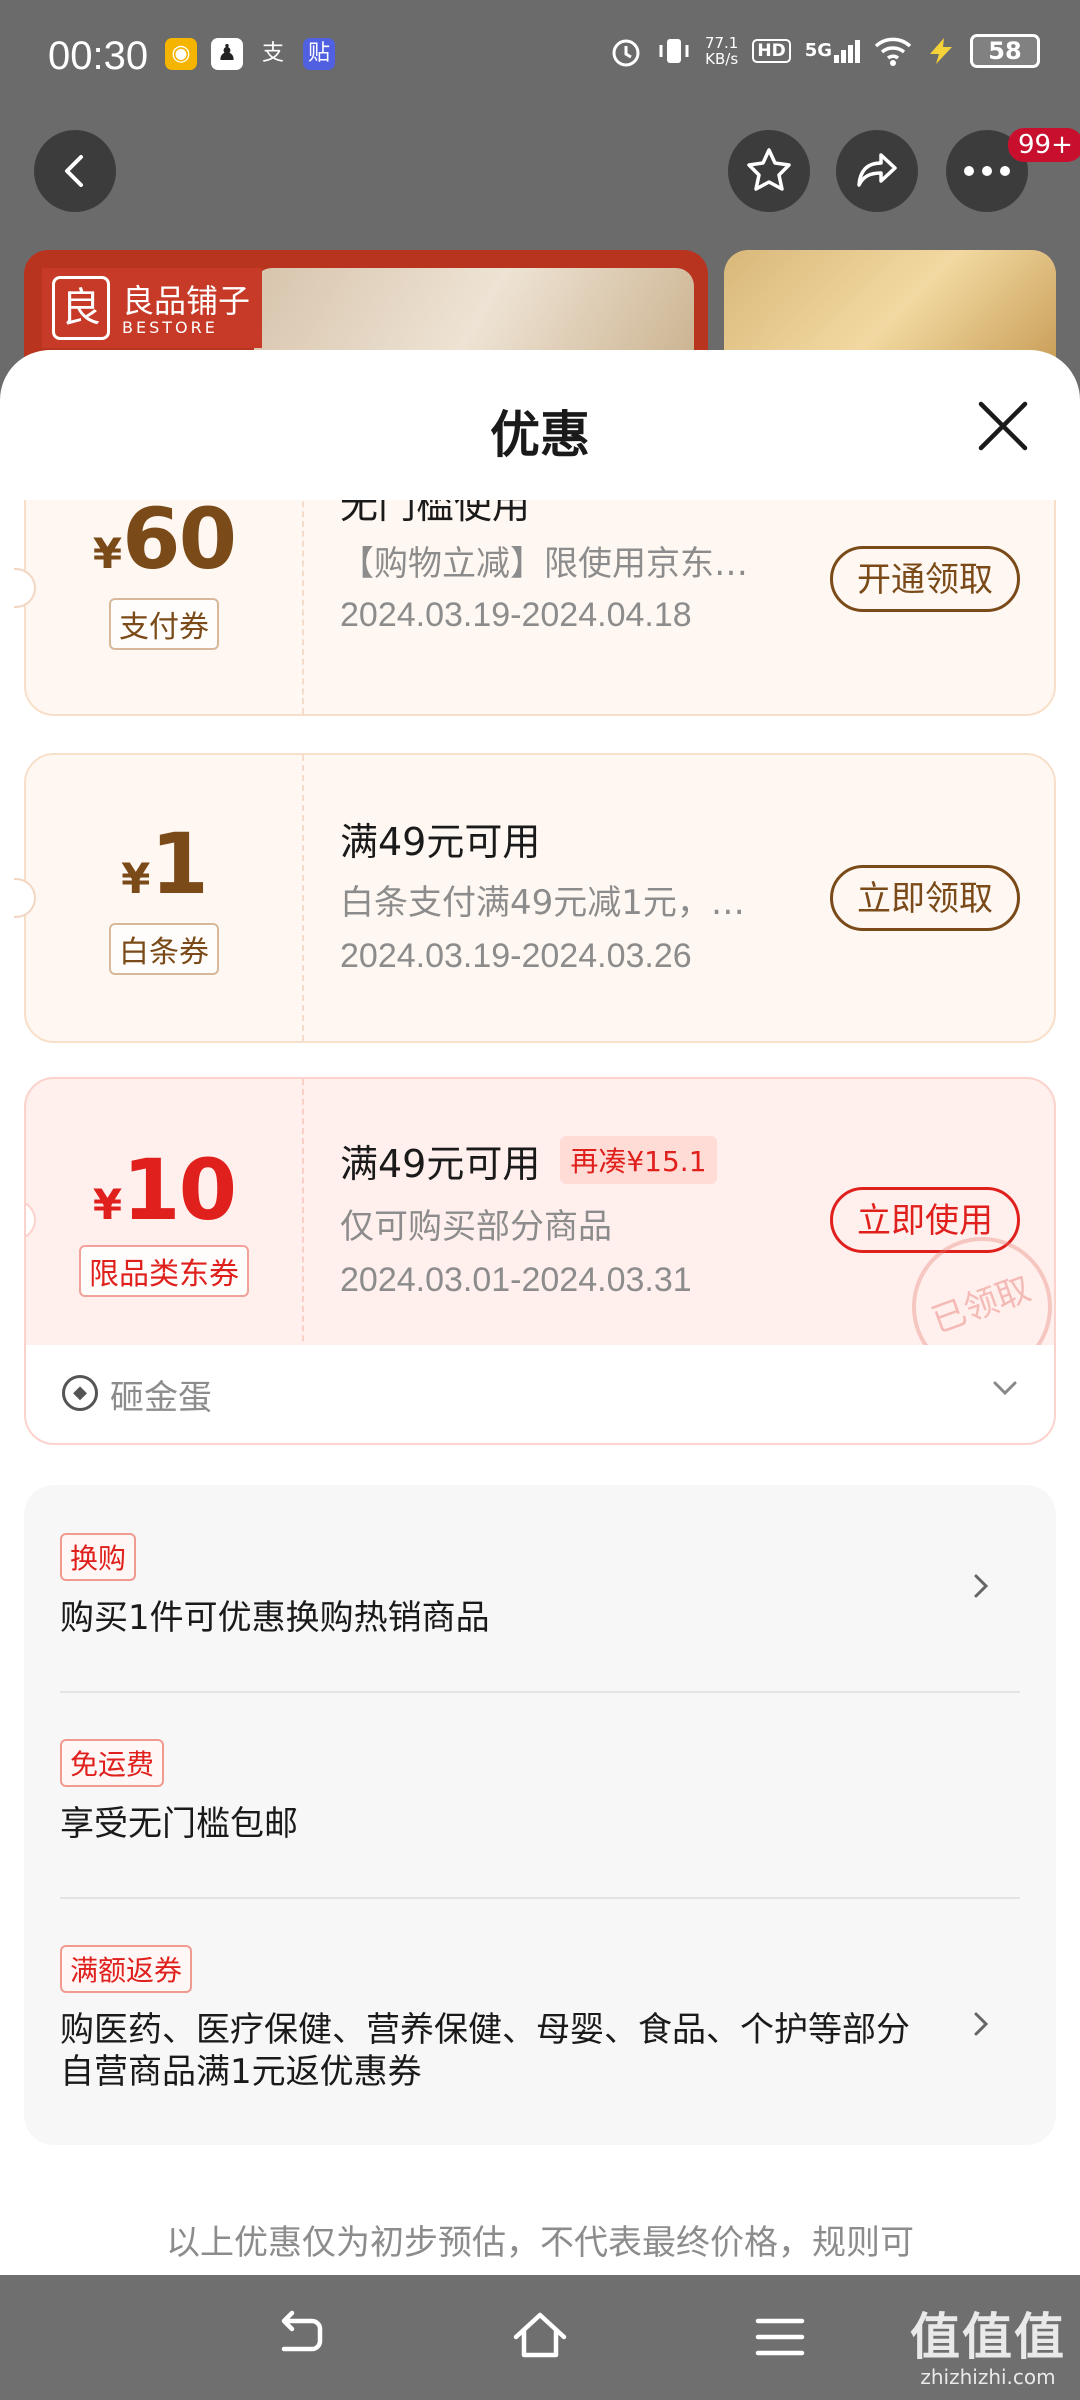 The width and height of the screenshot is (1080, 2400). I want to click on coupon-type: 限品类东券, so click(164, 1271).